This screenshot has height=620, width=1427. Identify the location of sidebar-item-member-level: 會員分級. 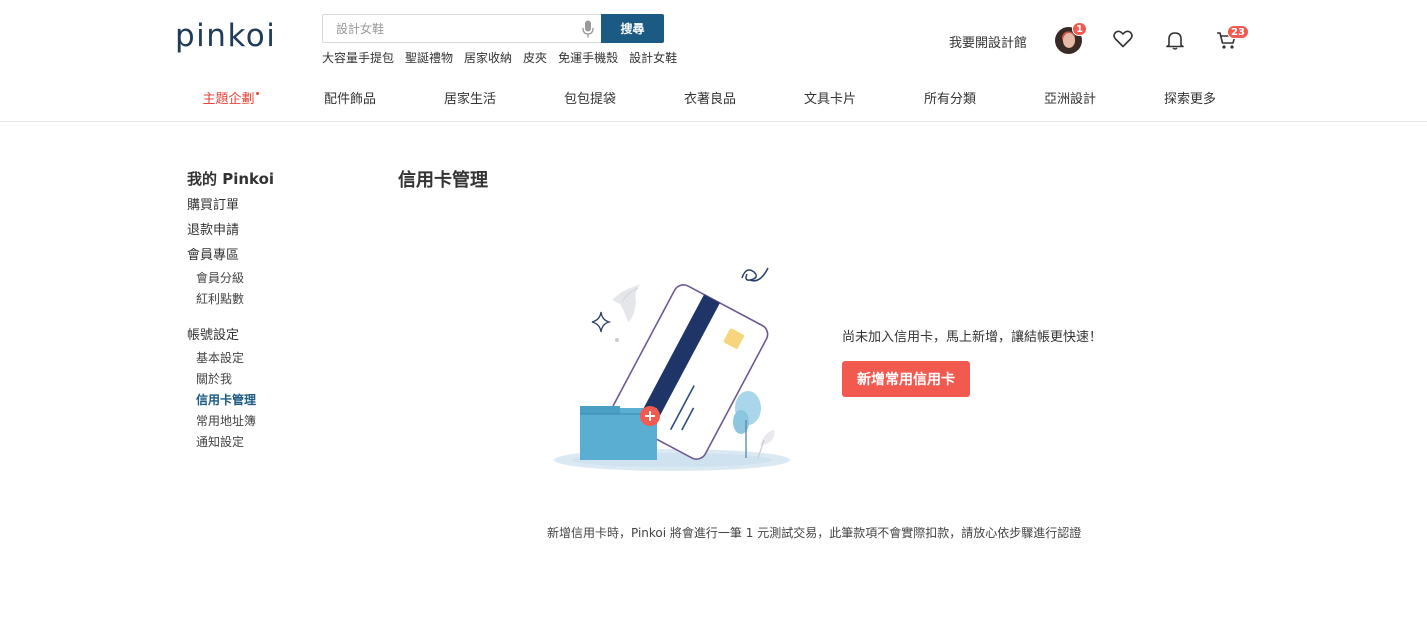
(262, 278).